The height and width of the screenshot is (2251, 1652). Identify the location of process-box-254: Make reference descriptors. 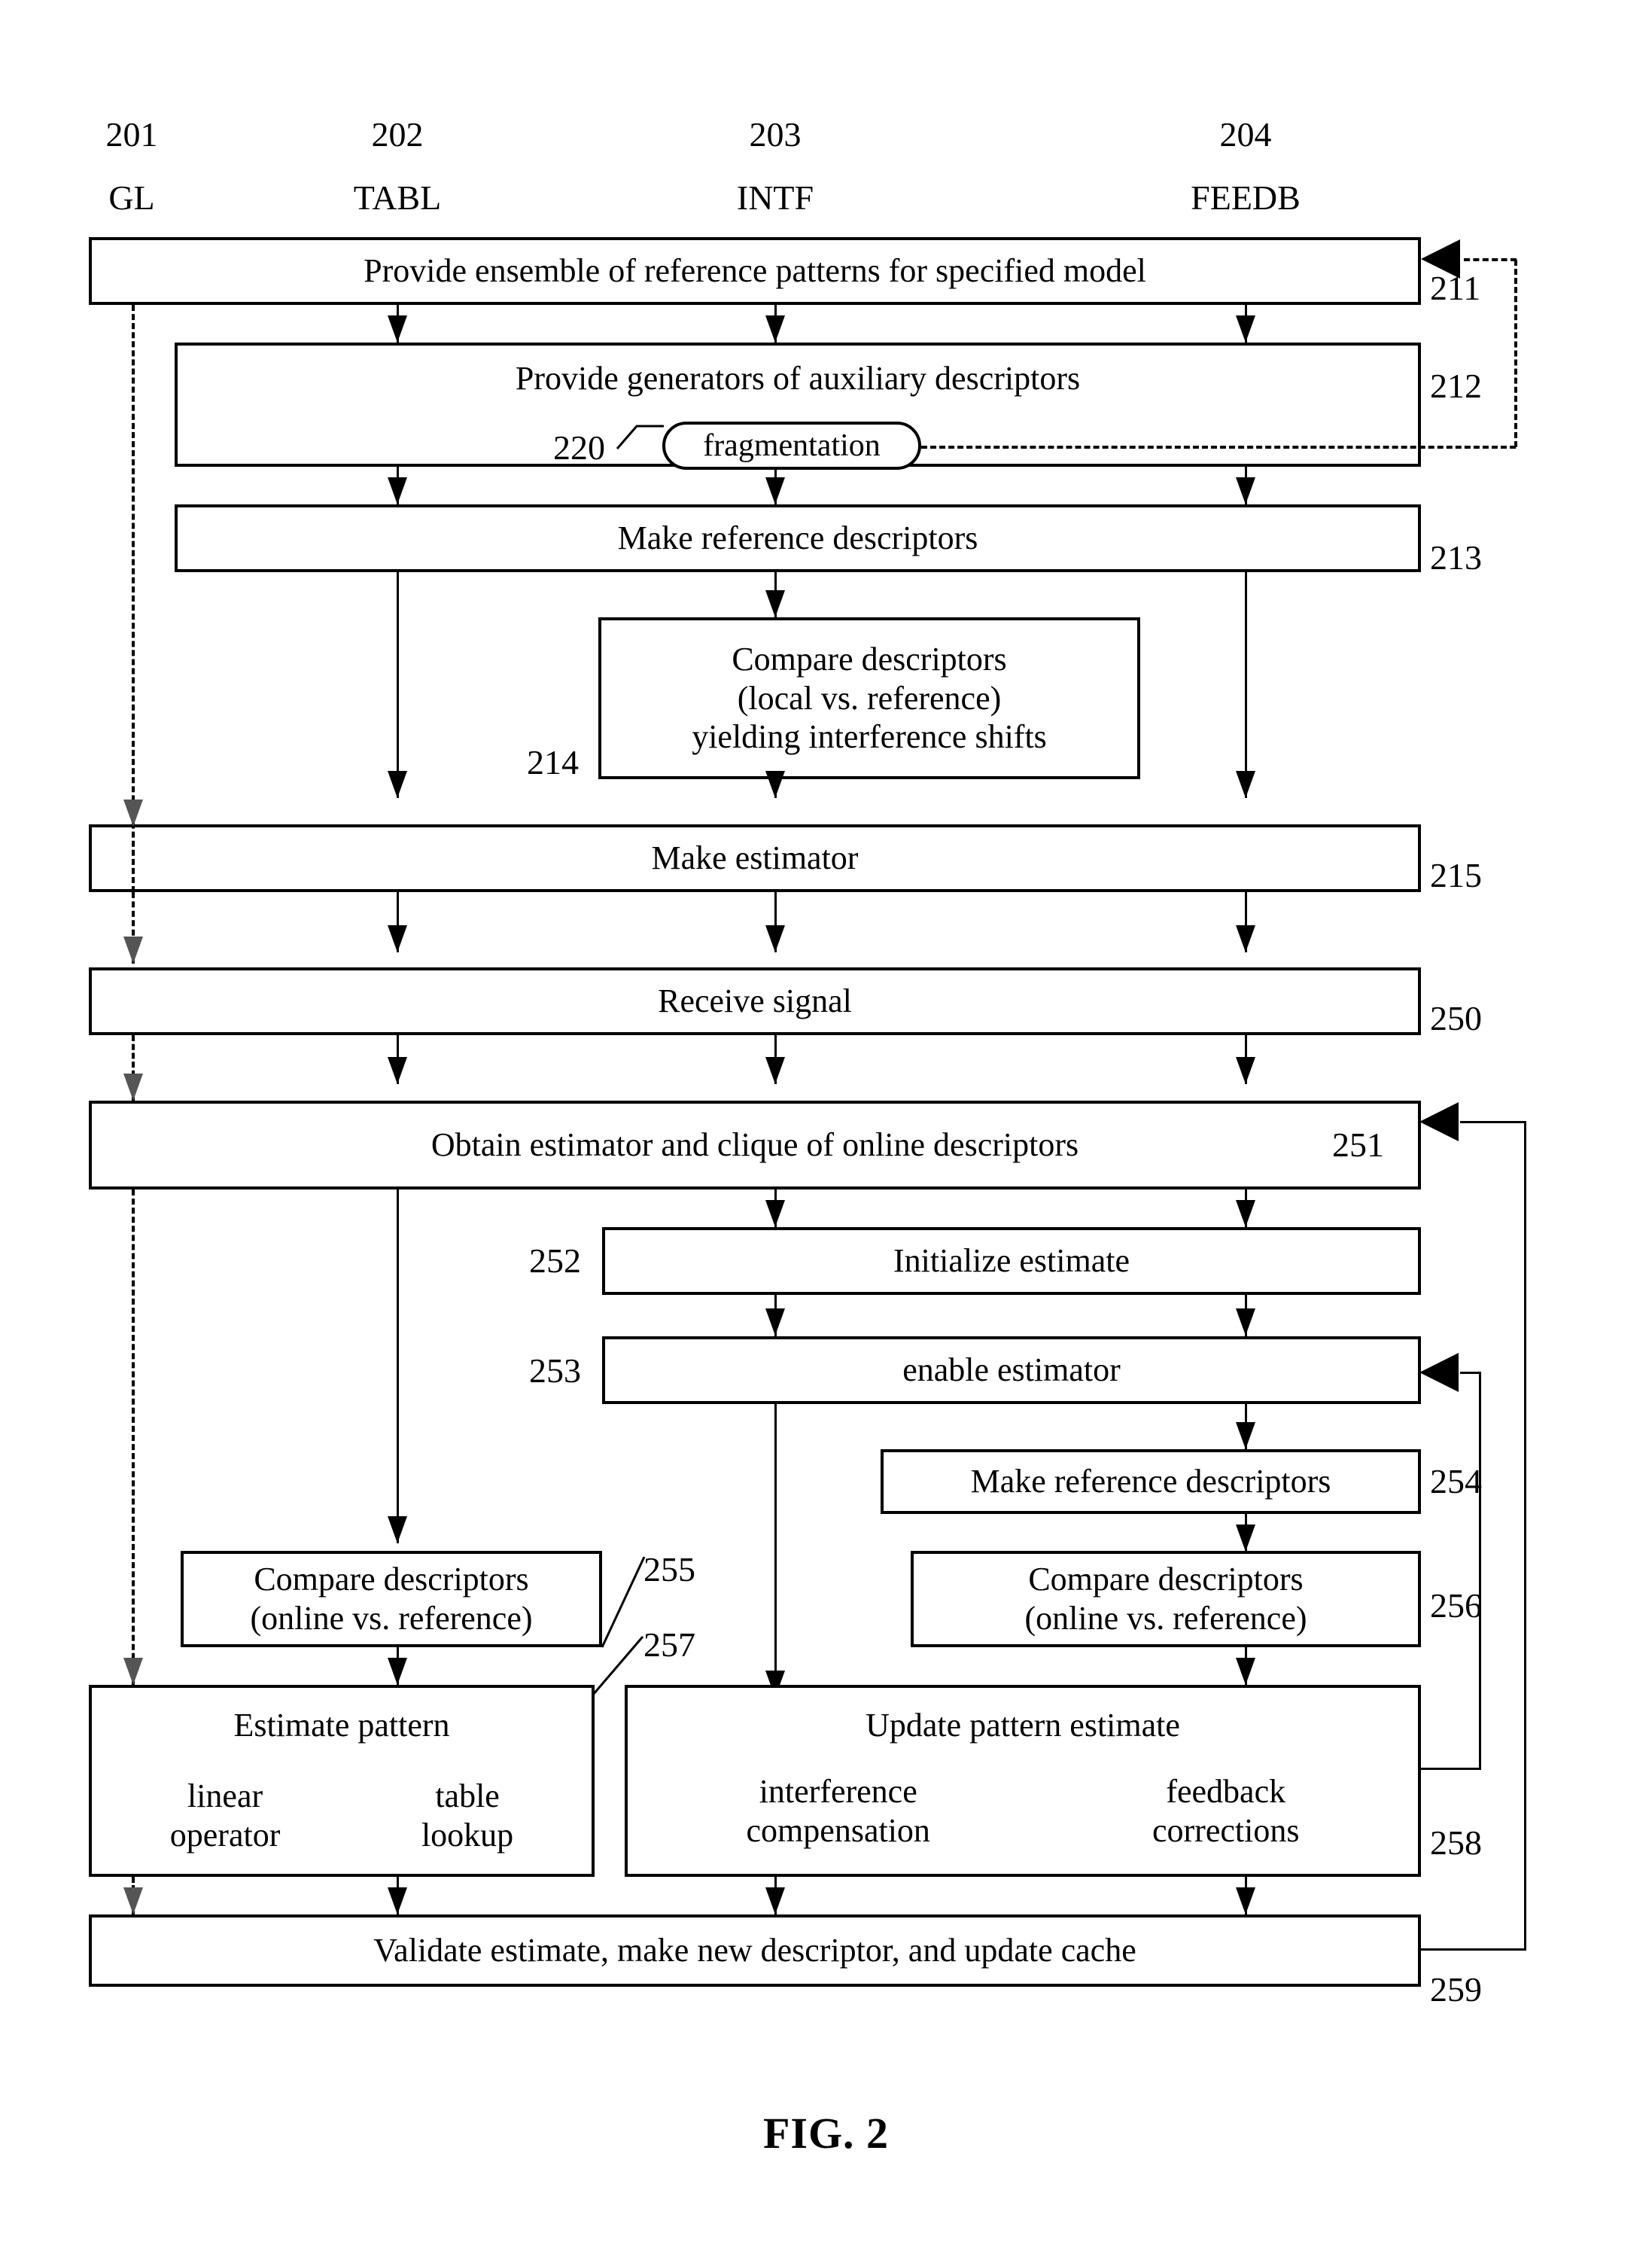
(1151, 1481).